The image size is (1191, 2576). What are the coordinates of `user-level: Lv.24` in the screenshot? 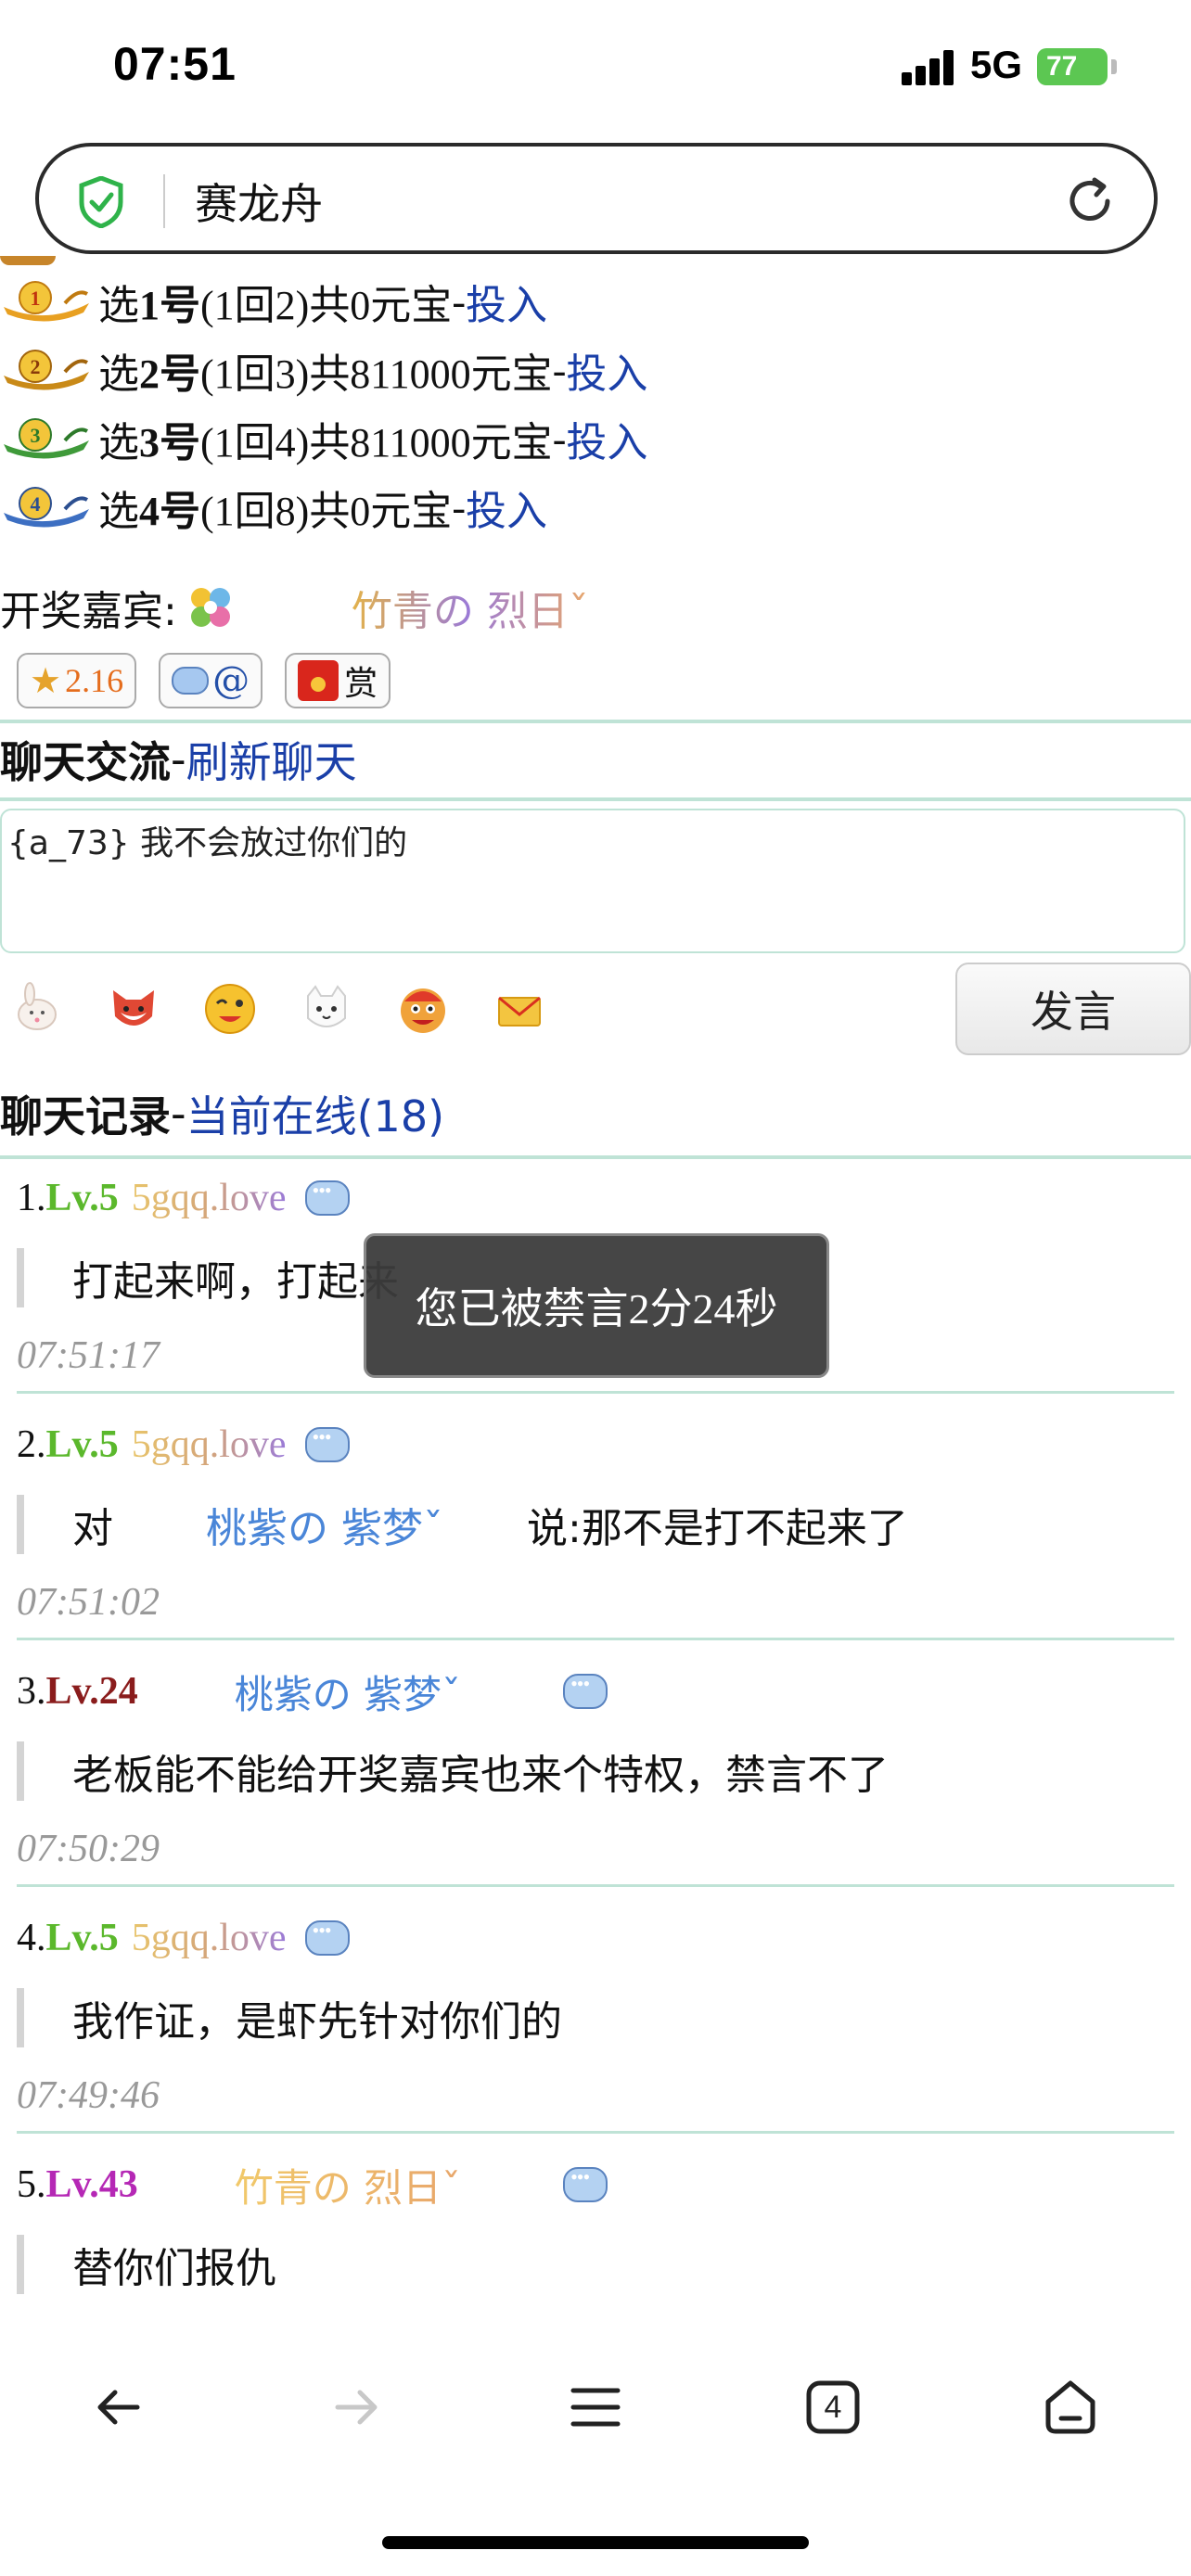 It's located at (92, 1692).